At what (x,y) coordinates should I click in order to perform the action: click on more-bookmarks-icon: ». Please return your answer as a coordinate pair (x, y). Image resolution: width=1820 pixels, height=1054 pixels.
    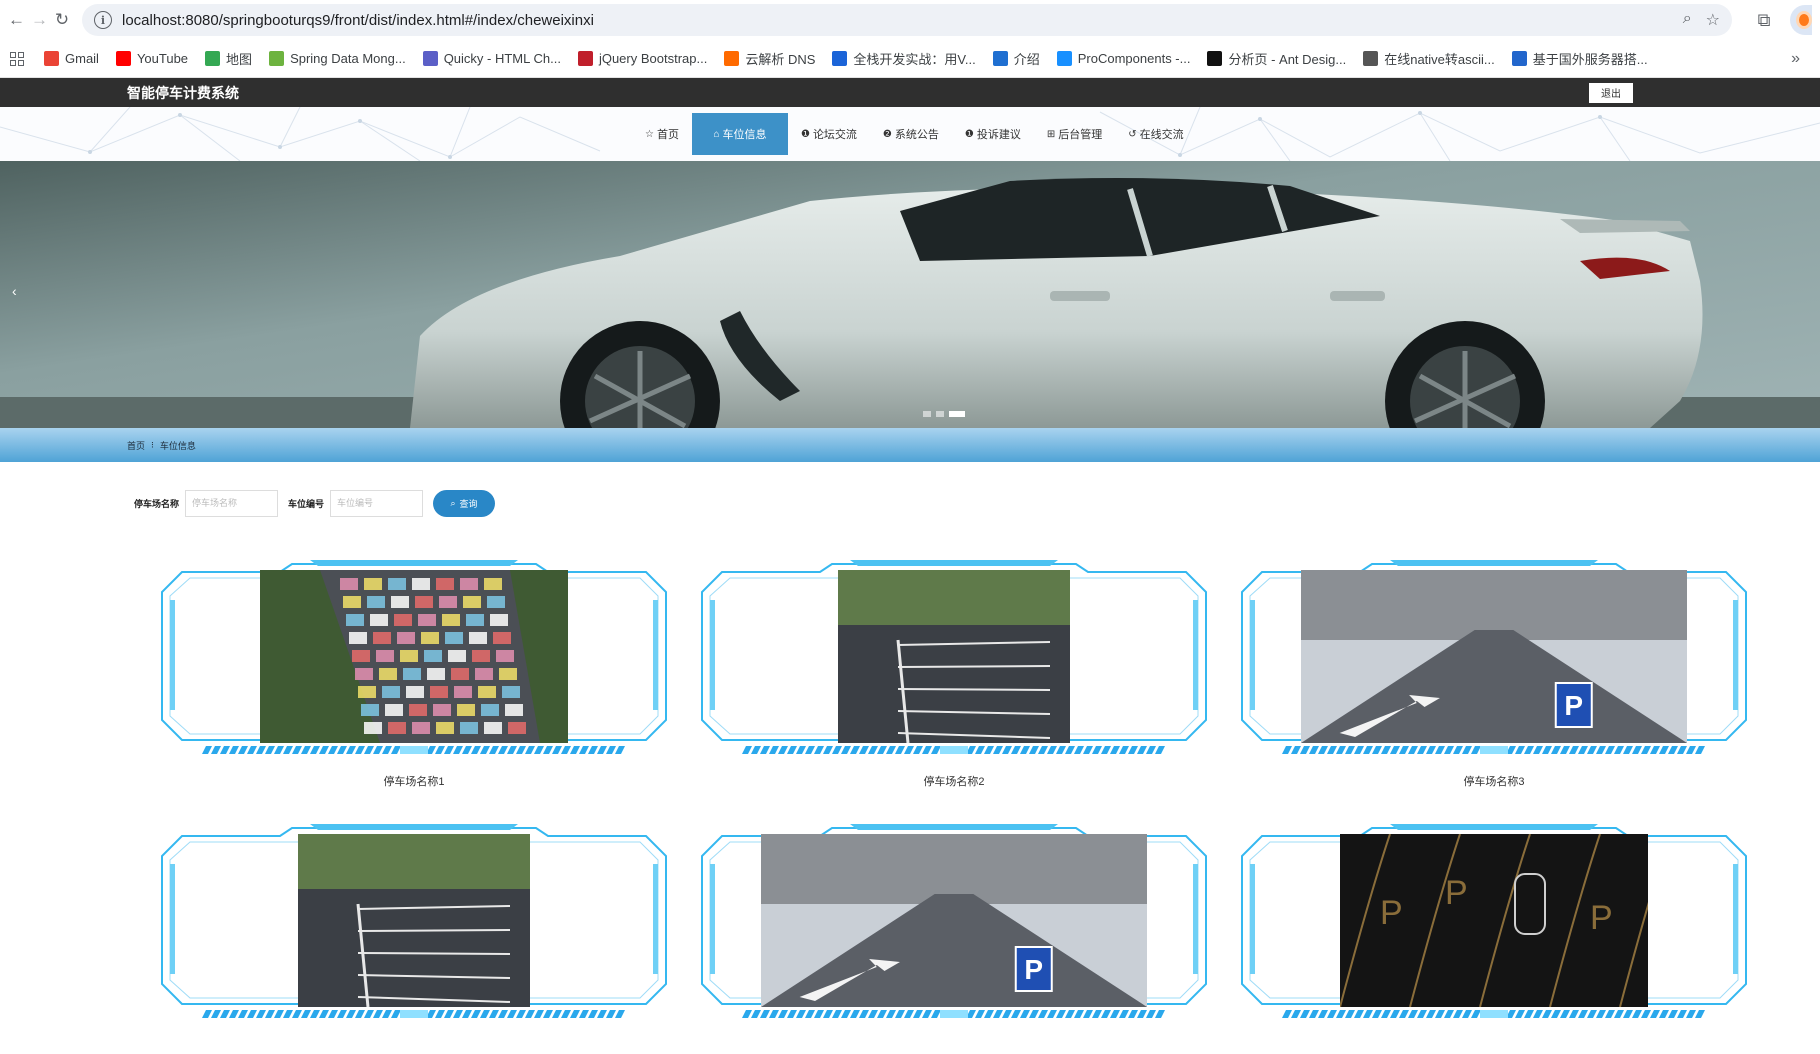
    Looking at the image, I should click on (1795, 59).